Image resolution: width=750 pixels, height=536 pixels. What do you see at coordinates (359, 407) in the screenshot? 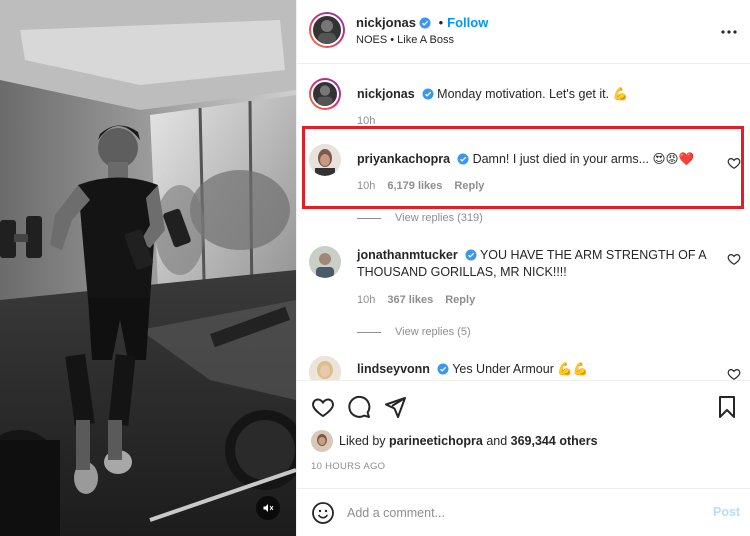
I see `comment-icon` at bounding box center [359, 407].